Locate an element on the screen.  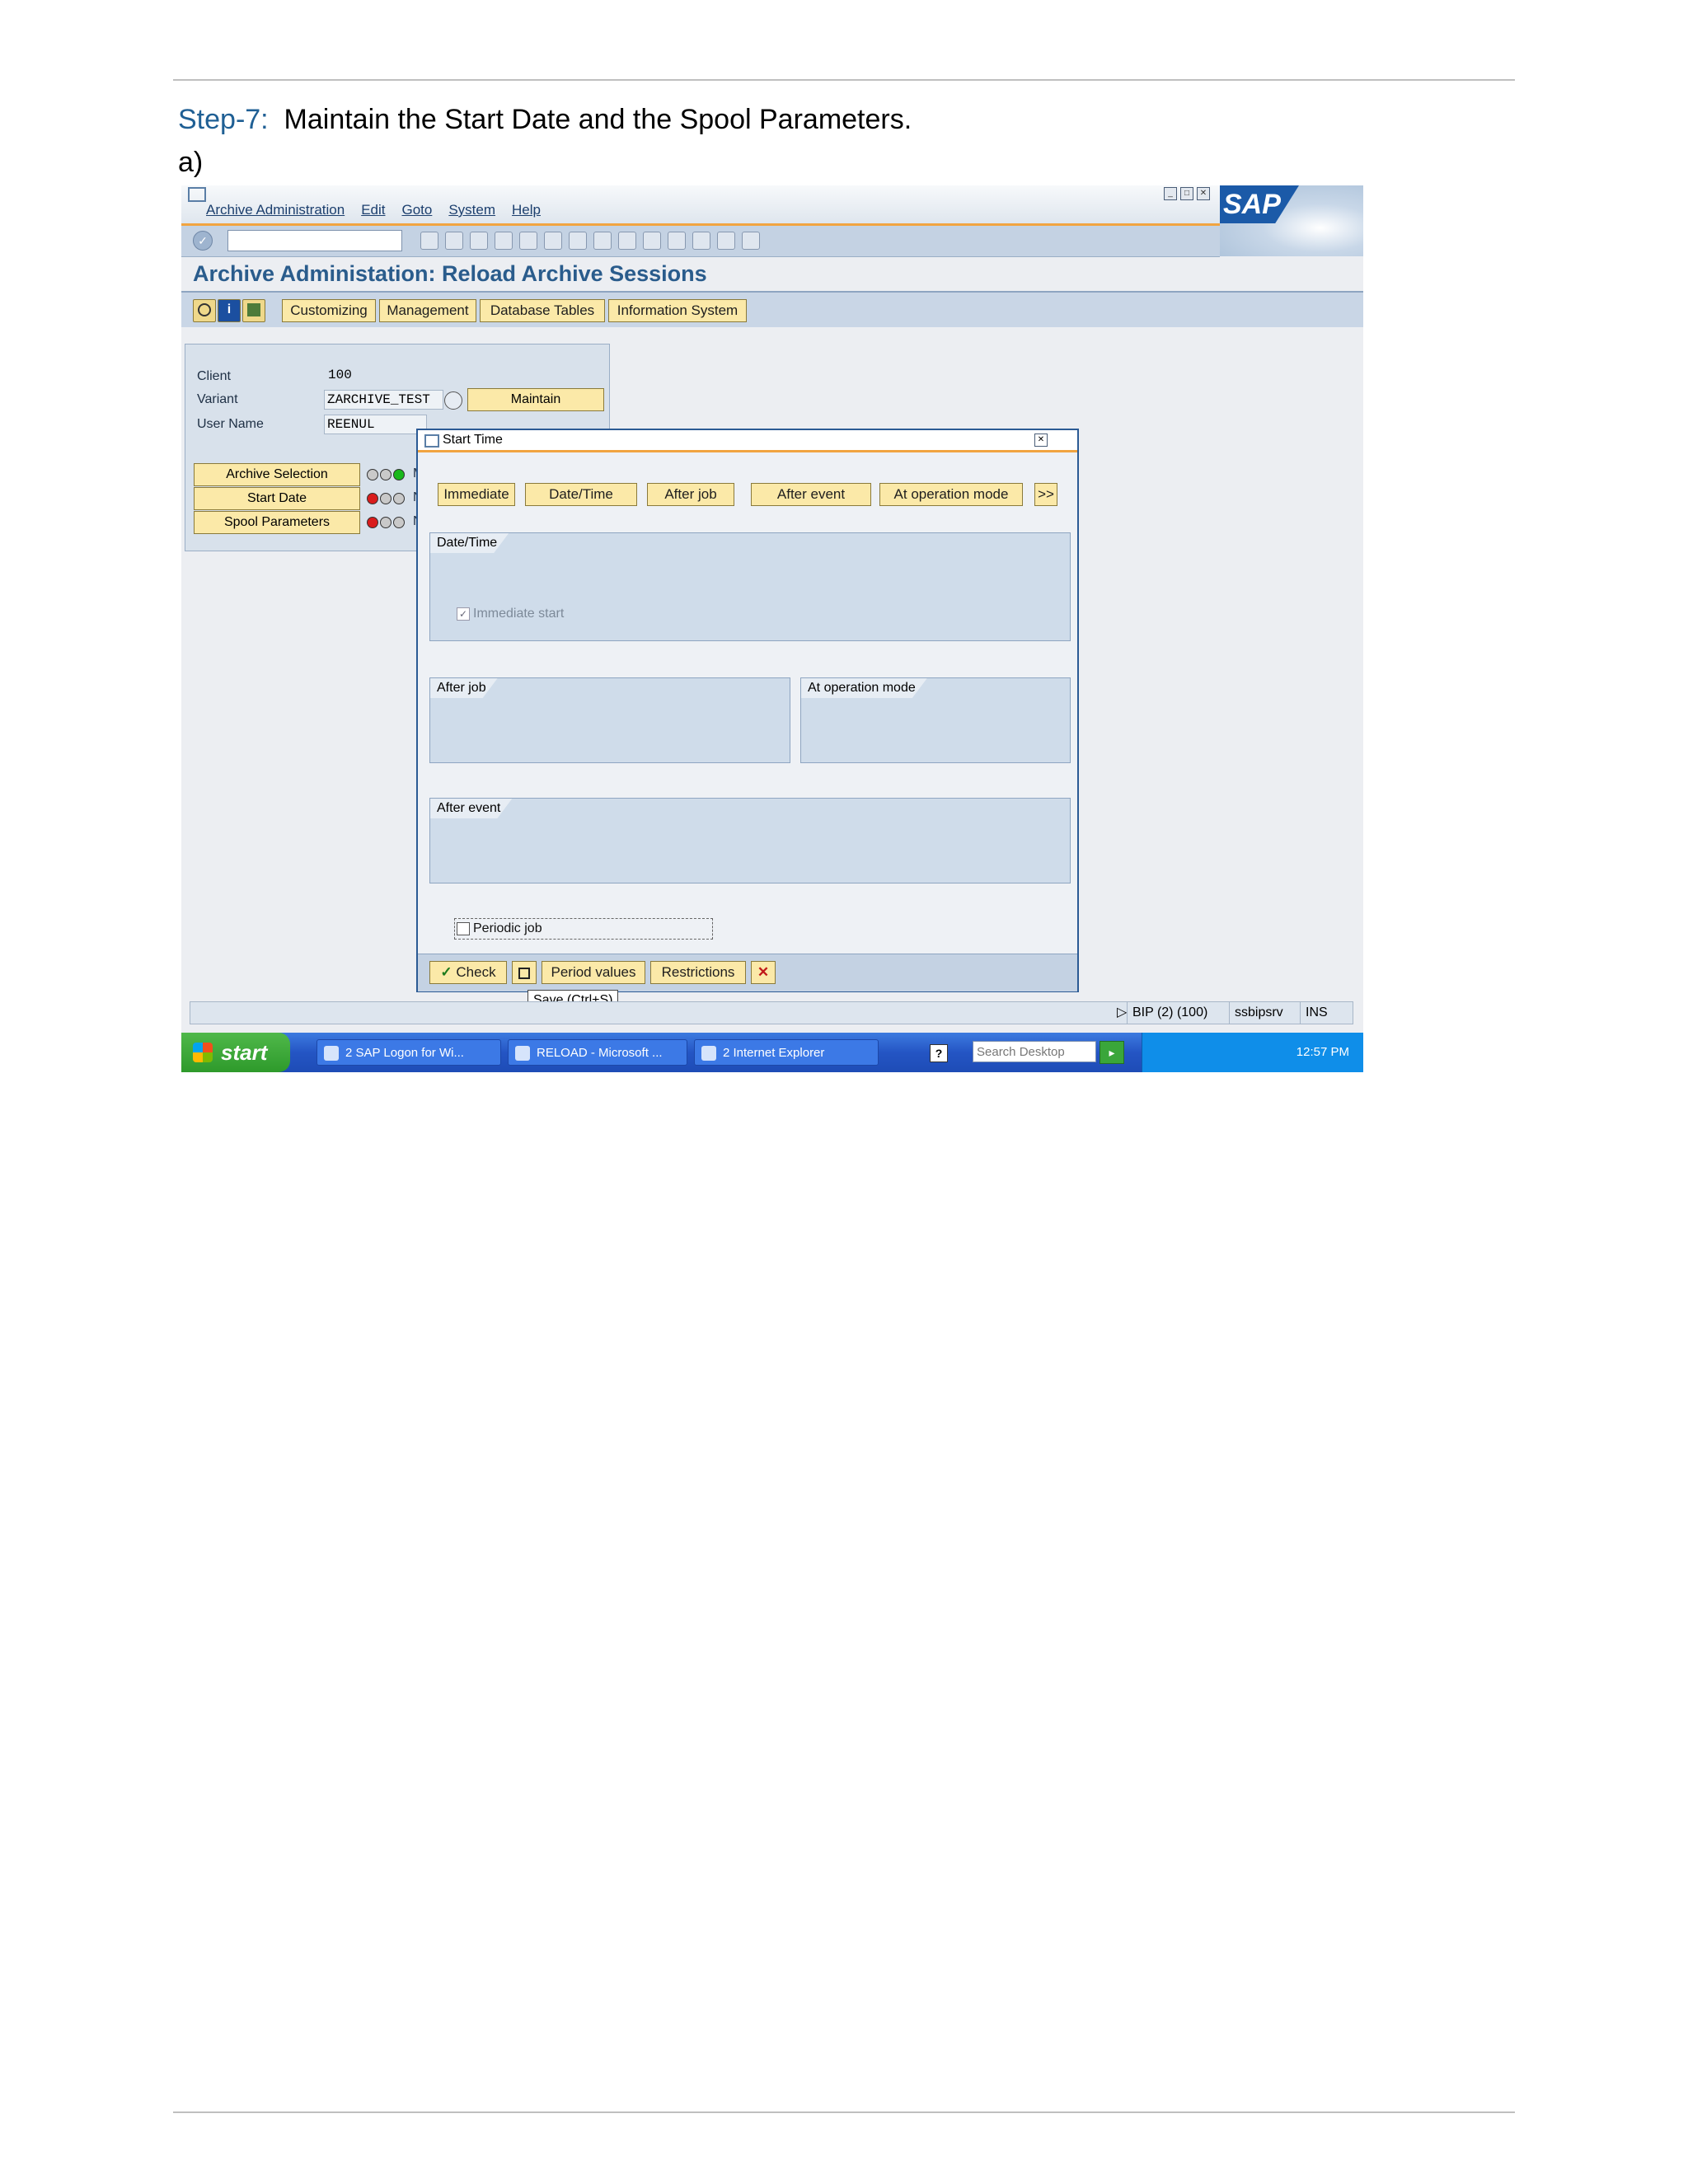
execute-clock-icon is located at coordinates (205, 310).